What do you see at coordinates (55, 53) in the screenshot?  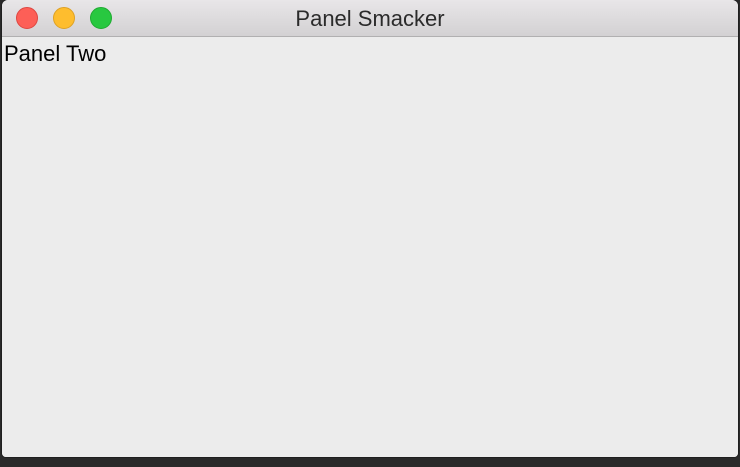 I see `panel-label: Panel Two` at bounding box center [55, 53].